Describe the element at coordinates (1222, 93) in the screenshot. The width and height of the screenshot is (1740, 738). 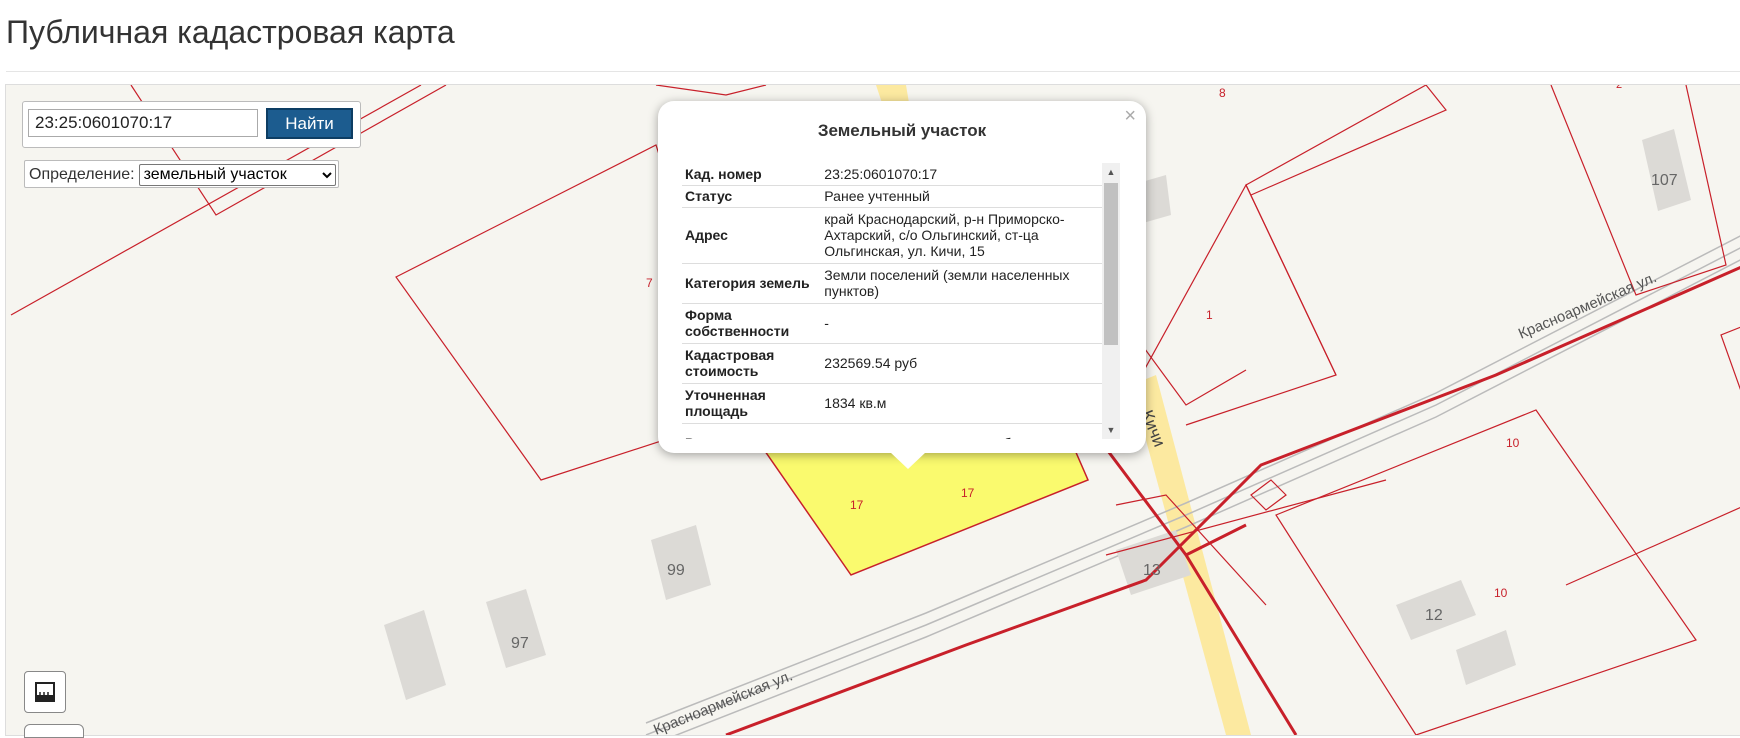
I see `parcel-label: 8` at that location.